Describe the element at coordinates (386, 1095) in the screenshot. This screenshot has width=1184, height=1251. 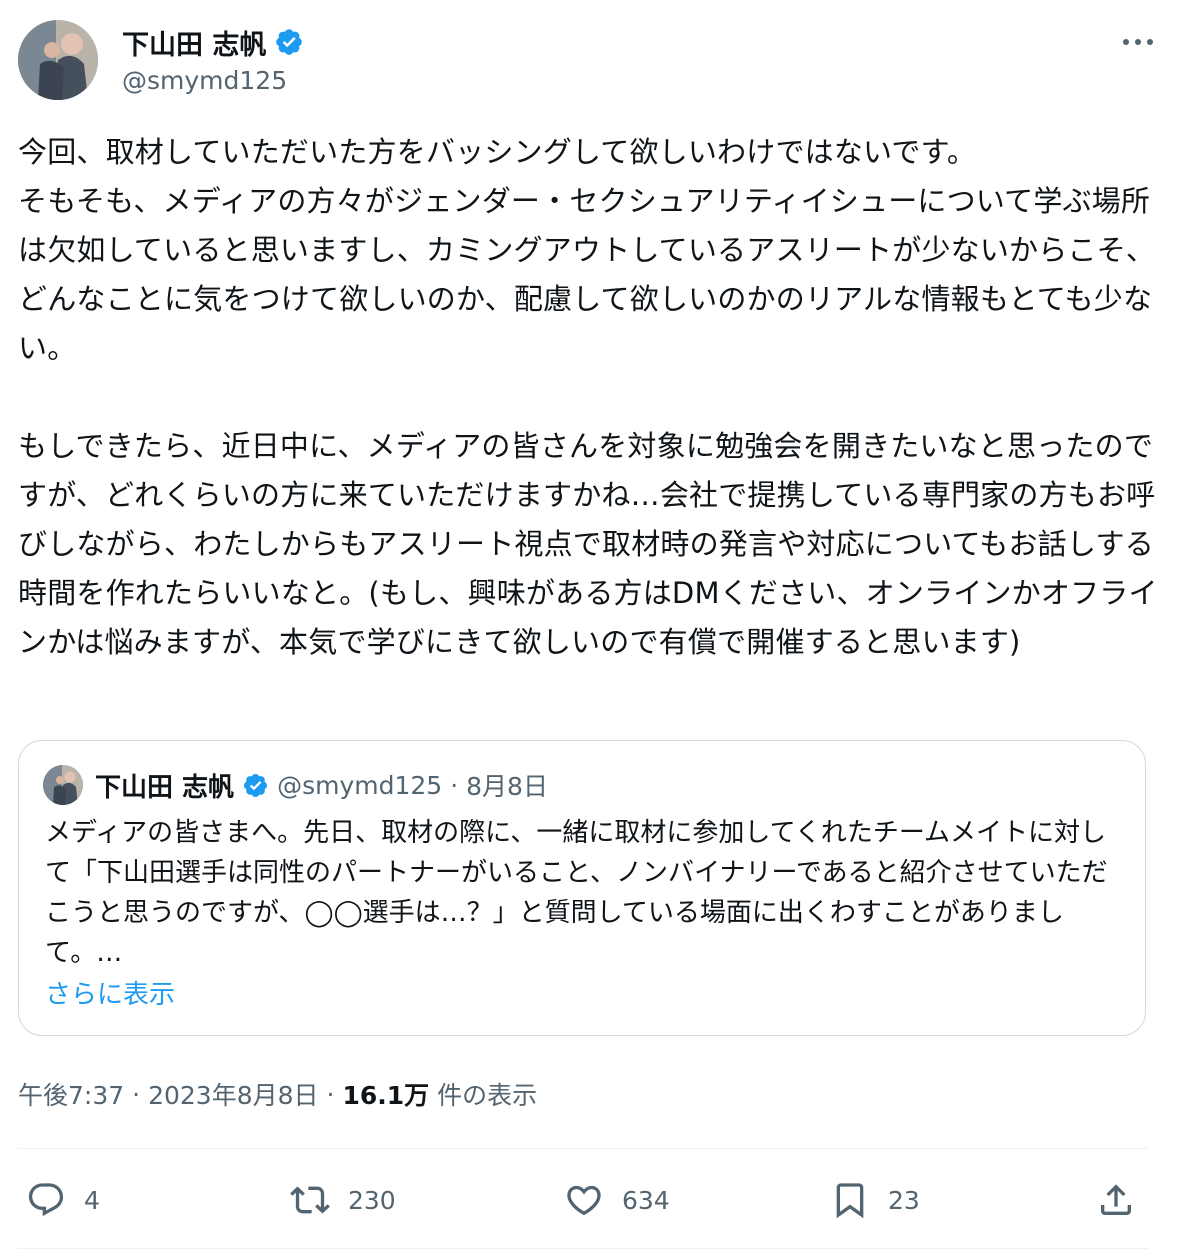
I see `views-count: 16.1万` at that location.